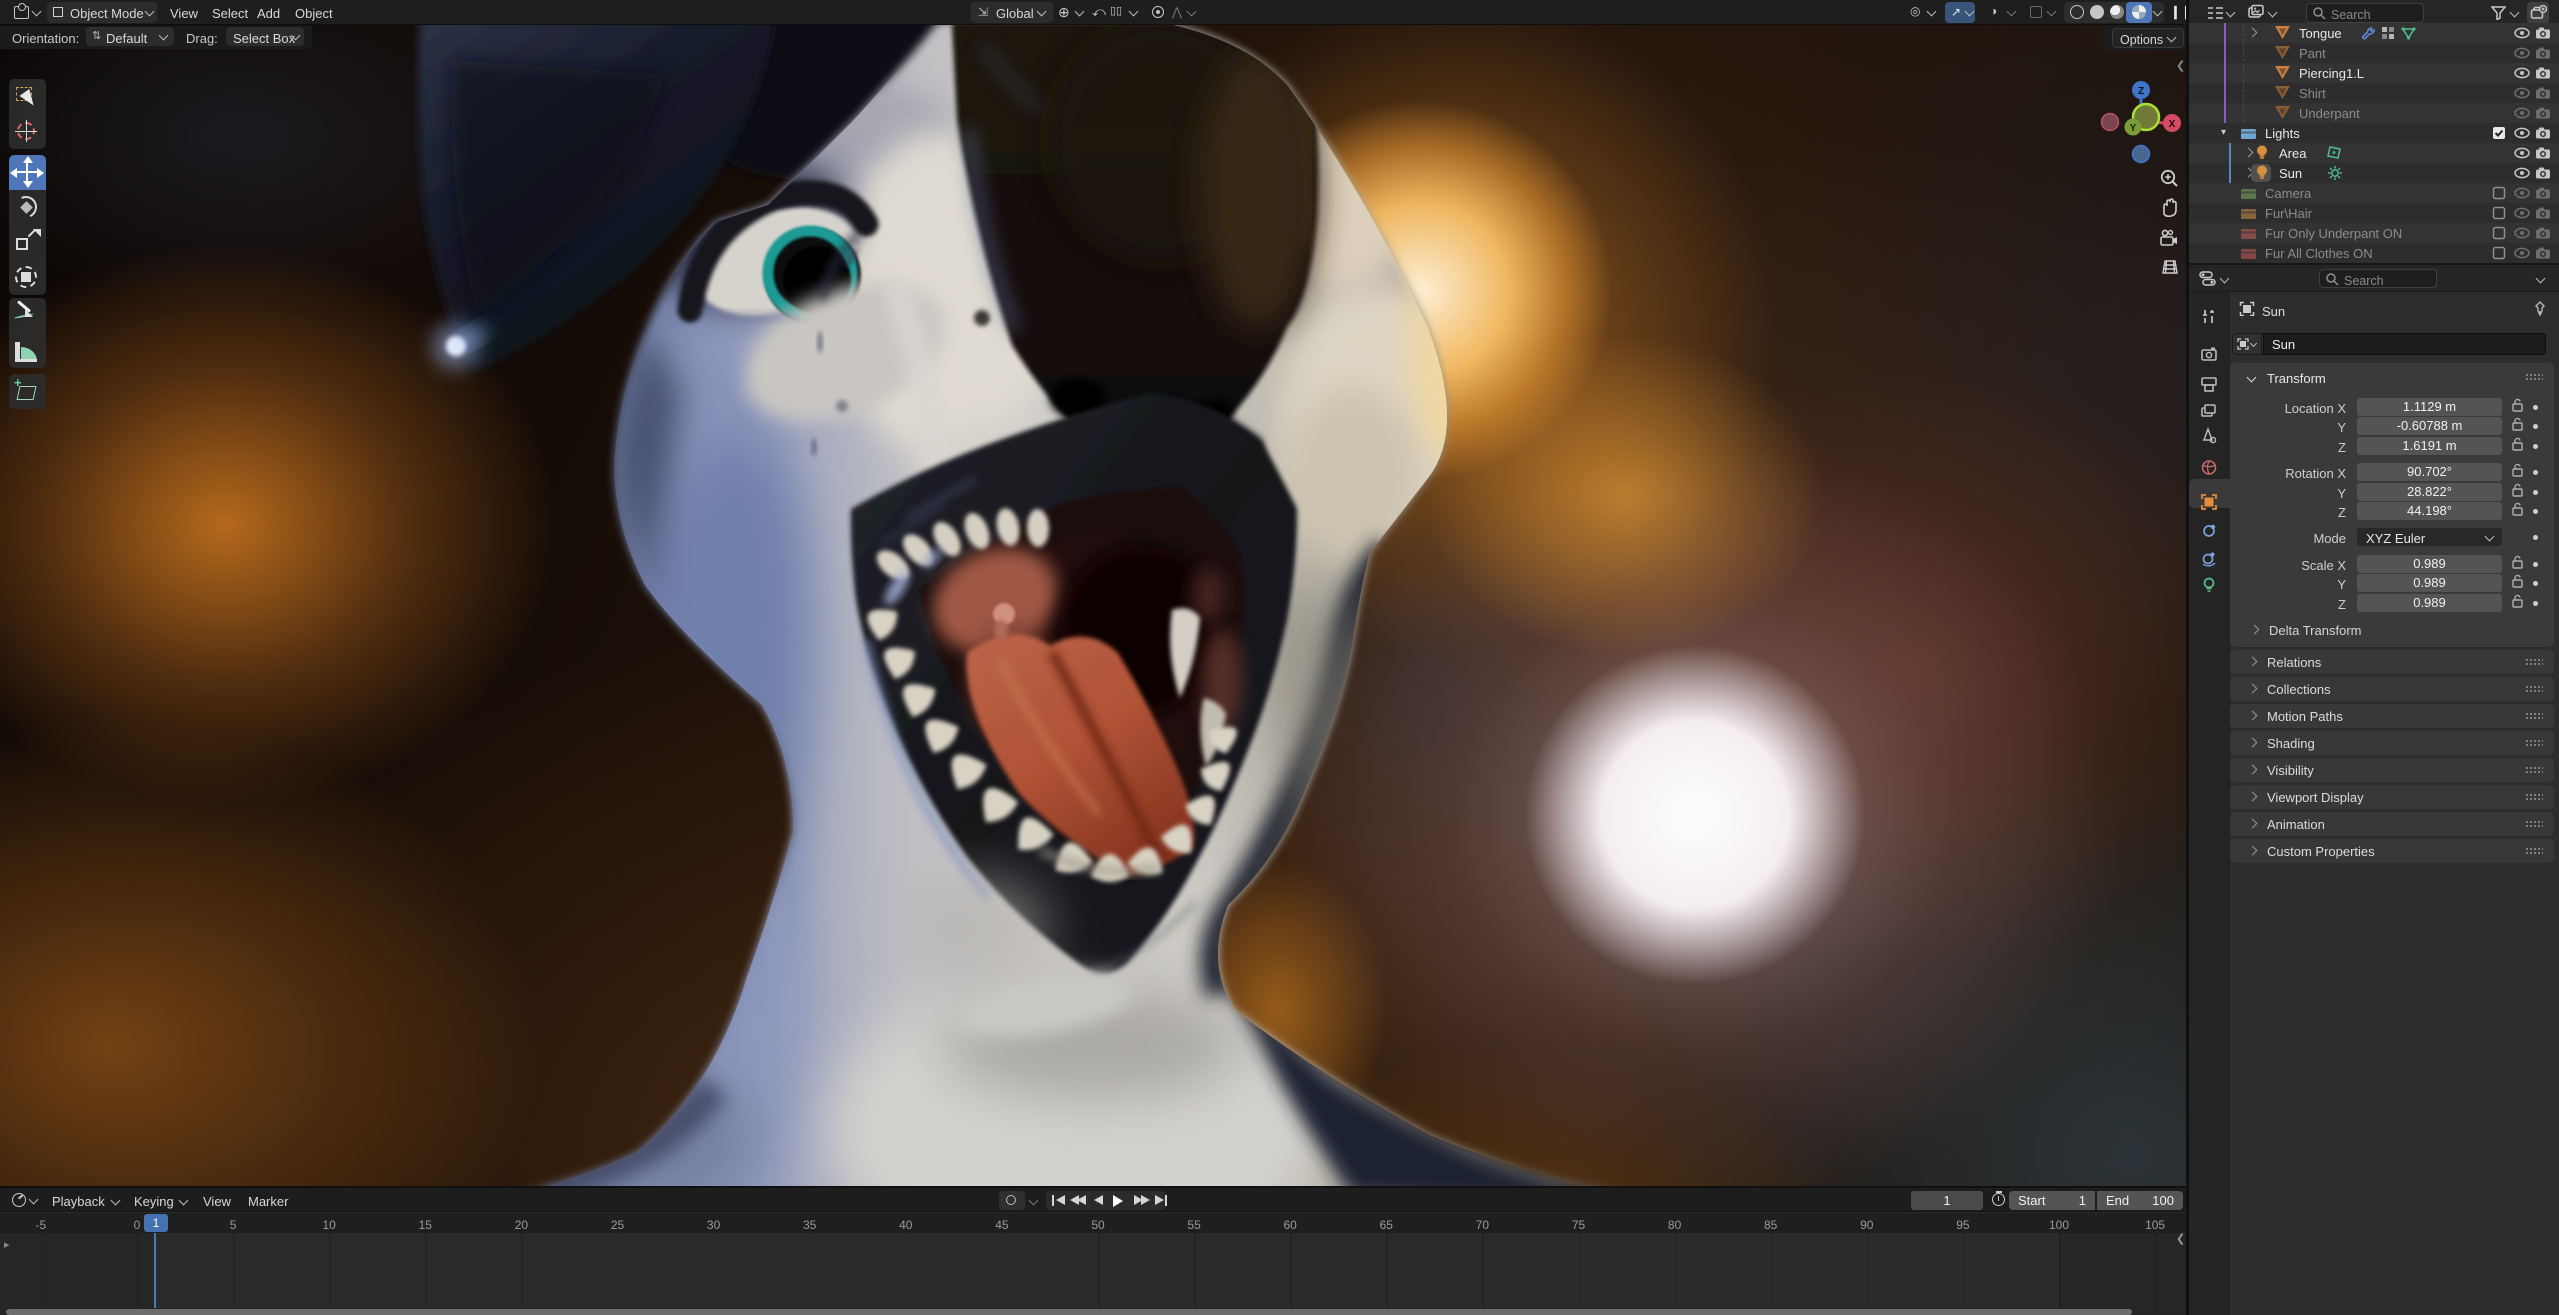  What do you see at coordinates (2172, 124) in the screenshot?
I see `svg-text: X` at bounding box center [2172, 124].